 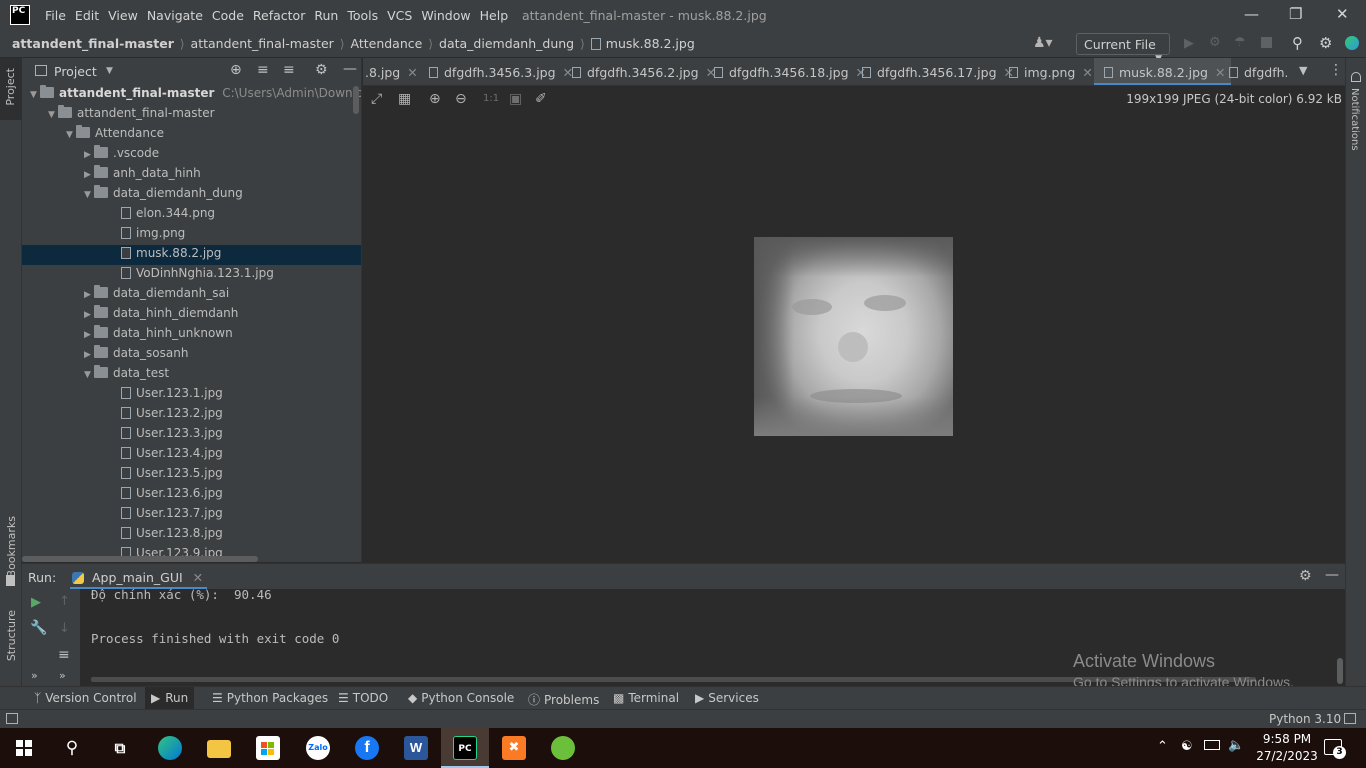 What do you see at coordinates (191, 355) in the screenshot?
I see `tree-folder: ▶ data_sosanh` at bounding box center [191, 355].